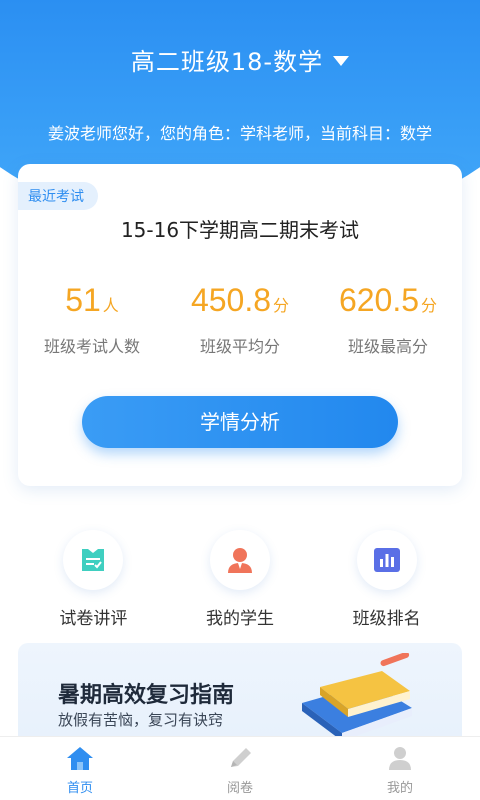 The image size is (480, 800). Describe the element at coordinates (341, 61) in the screenshot. I see `caret-down-icon` at that location.